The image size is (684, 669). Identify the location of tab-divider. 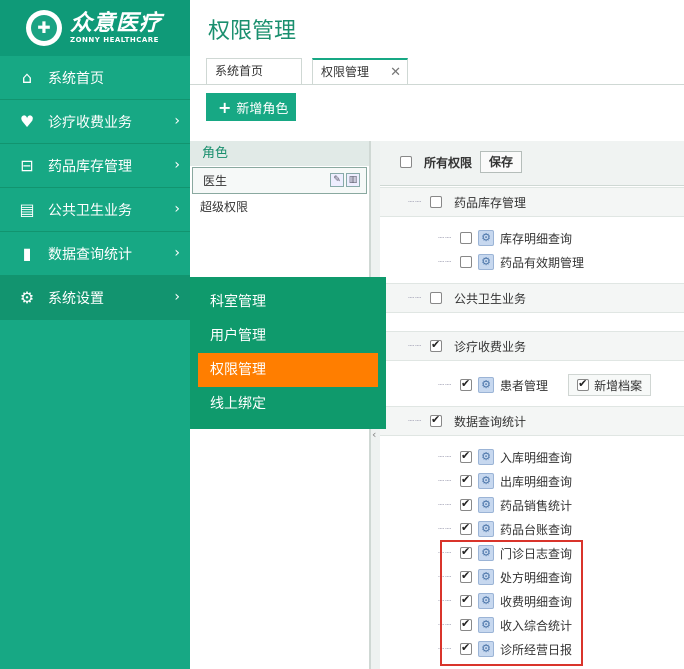
(437, 84).